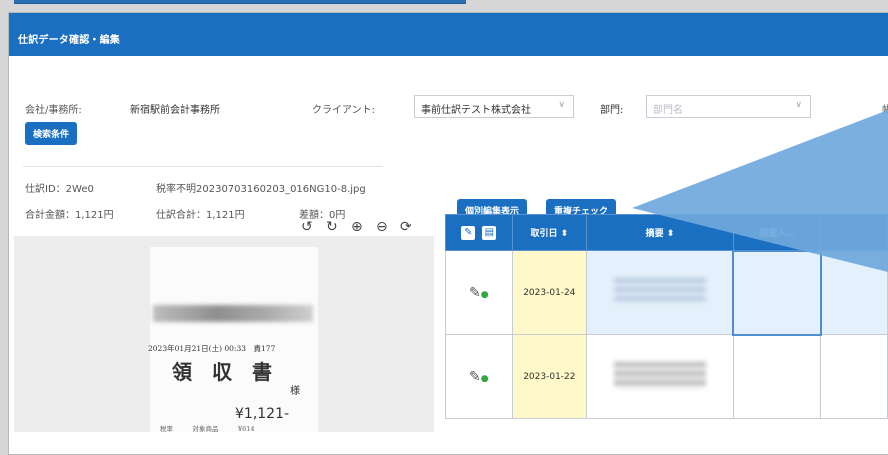 The image size is (888, 455). I want to click on journal-total: 仕訳合計：1,121円, so click(200, 215).